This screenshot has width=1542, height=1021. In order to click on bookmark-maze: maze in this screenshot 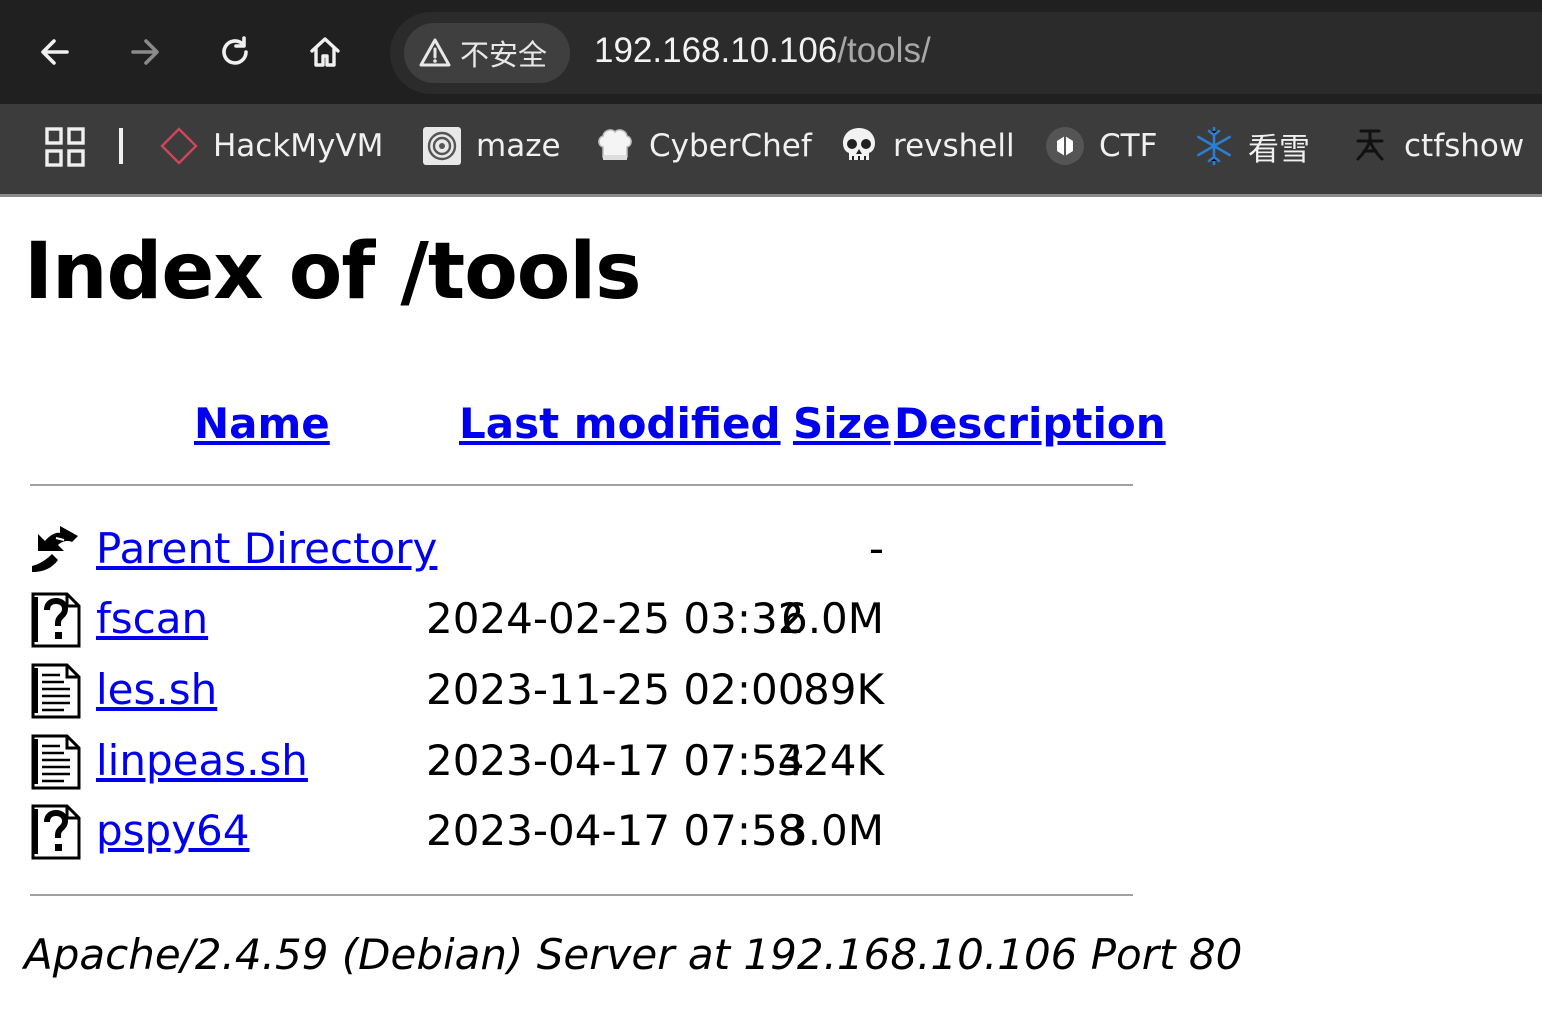, I will do `click(491, 146)`.